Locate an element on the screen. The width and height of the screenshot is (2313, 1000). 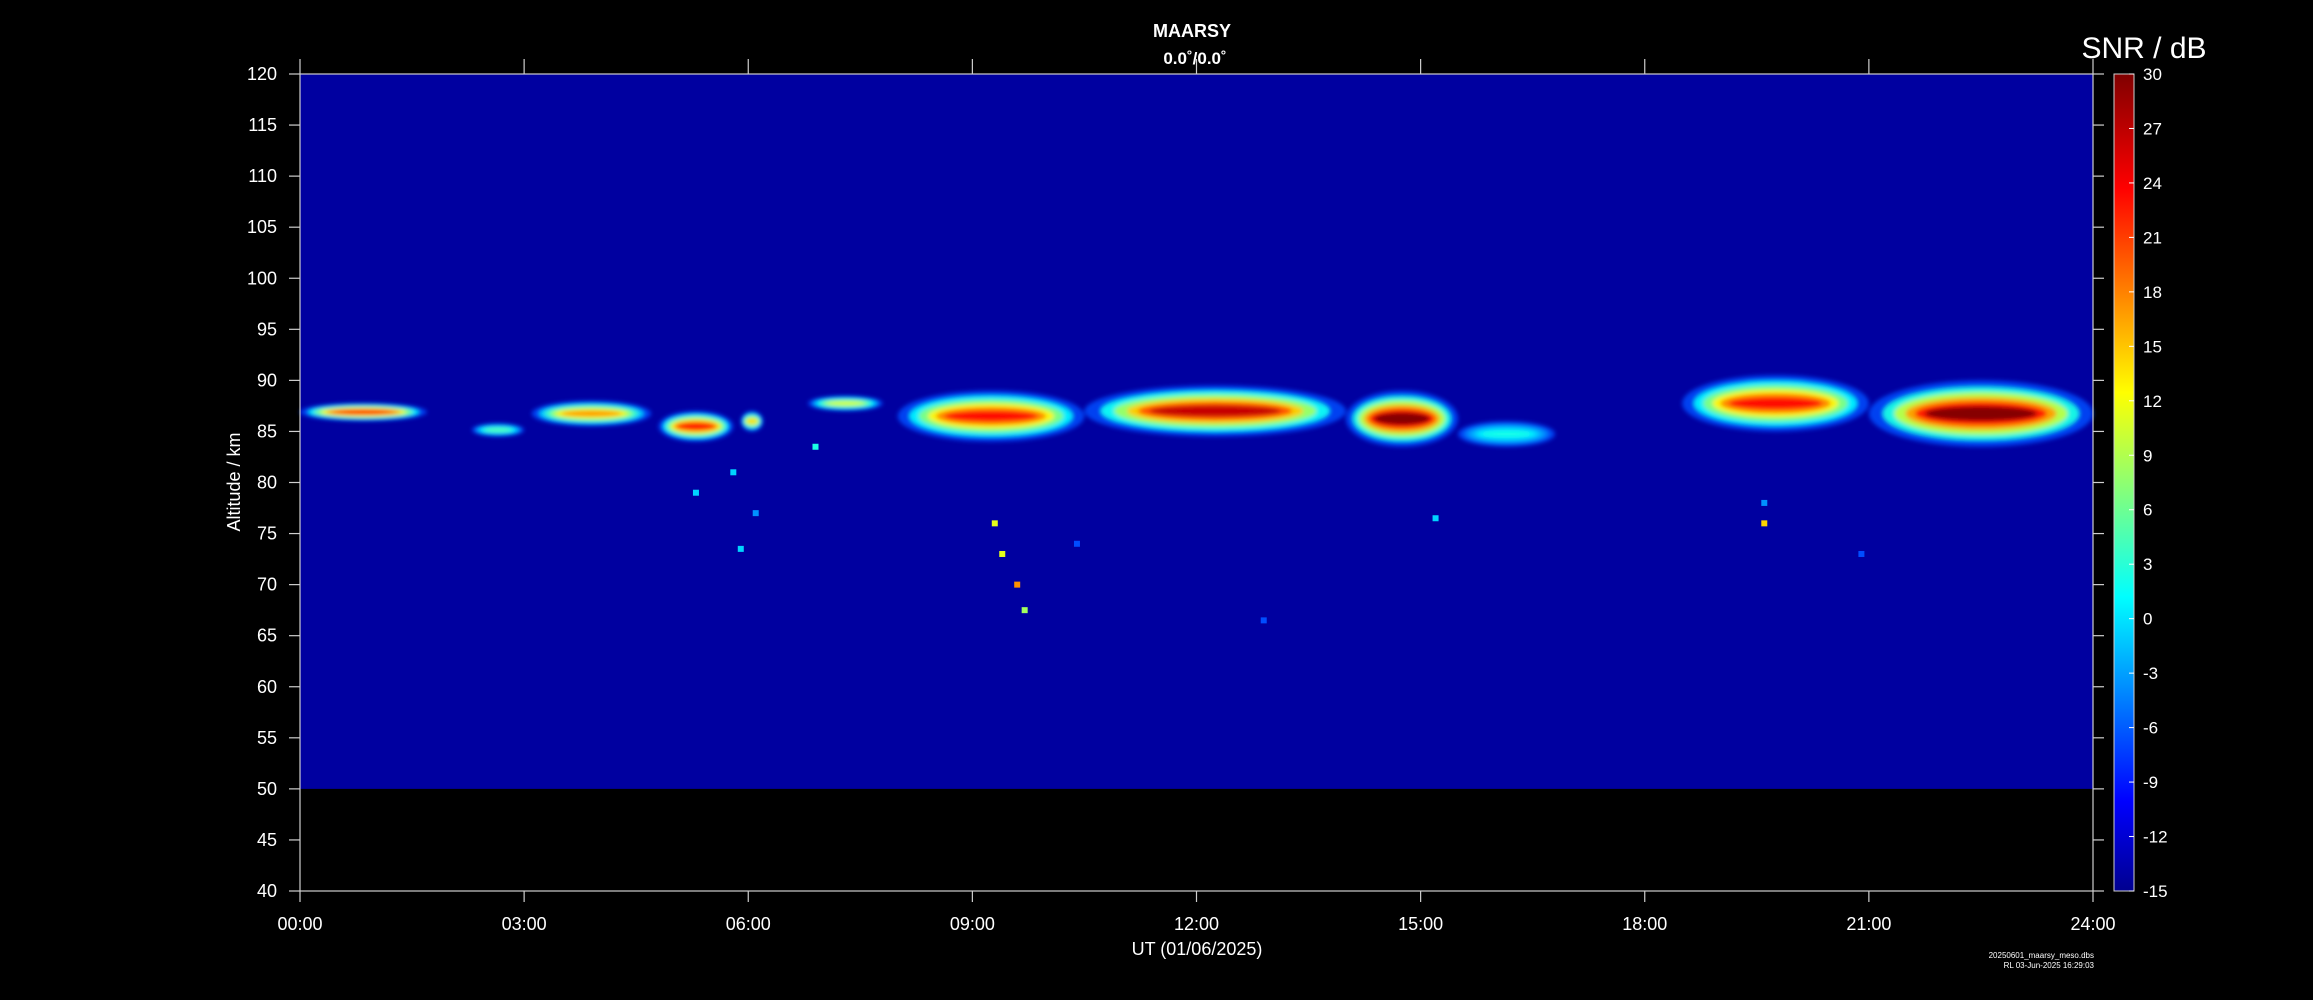
colorbar-tick-label: 18 is located at coordinates (2152, 292).